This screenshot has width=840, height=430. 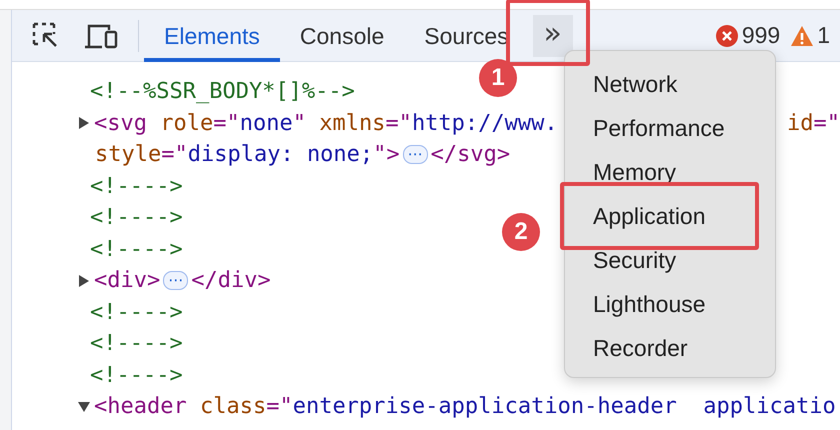 I want to click on menu-item: Memory, so click(x=670, y=172).